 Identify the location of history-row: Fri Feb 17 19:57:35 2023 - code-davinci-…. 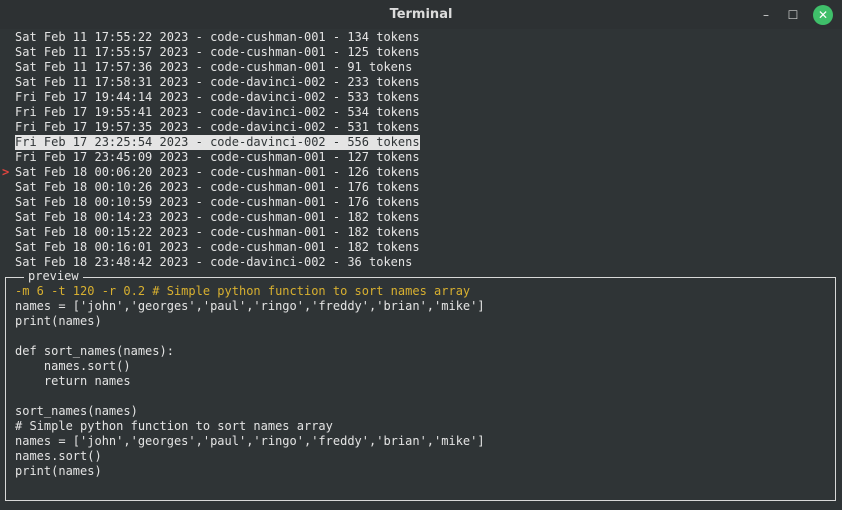
(217, 127).